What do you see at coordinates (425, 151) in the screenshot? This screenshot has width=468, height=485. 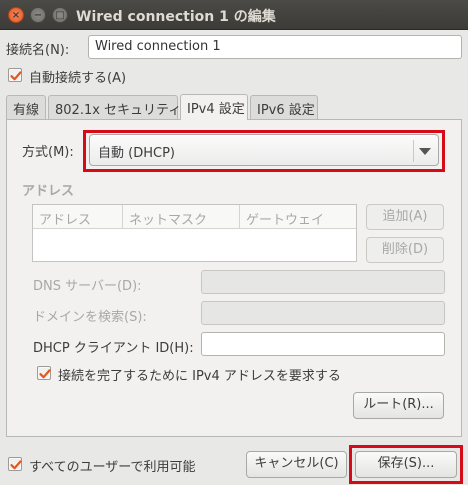 I see `dropdown-arrow-icon` at bounding box center [425, 151].